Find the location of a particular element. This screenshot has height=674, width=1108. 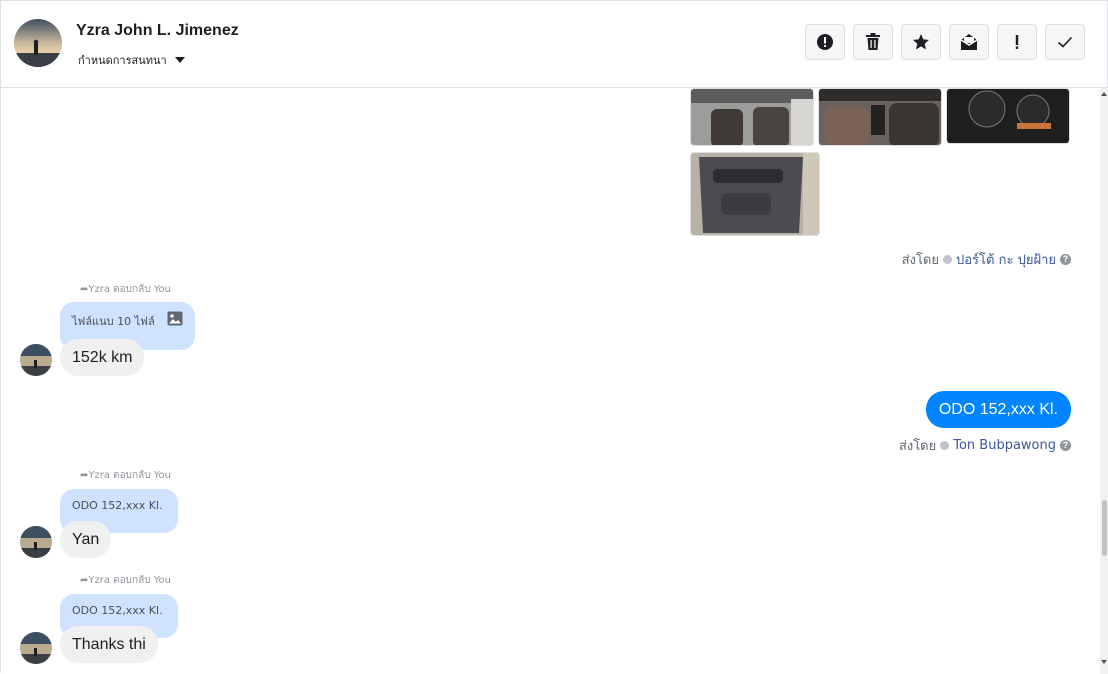

sent-by-line: ส่งโดย Ton Bubpawong ? is located at coordinates (985, 445).